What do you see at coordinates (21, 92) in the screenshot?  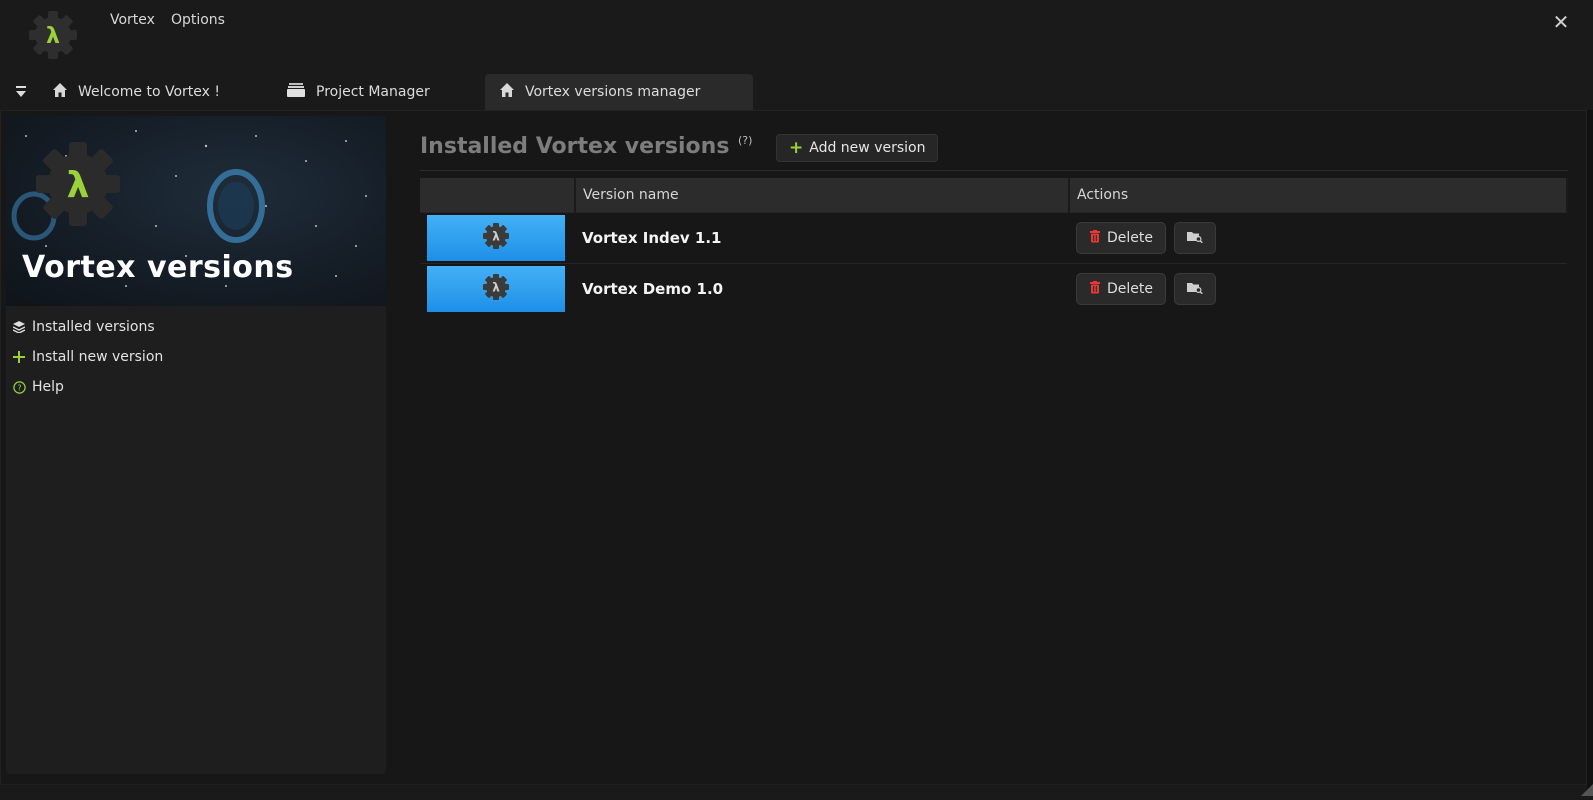 I see `tab-dropdown-icon` at bounding box center [21, 92].